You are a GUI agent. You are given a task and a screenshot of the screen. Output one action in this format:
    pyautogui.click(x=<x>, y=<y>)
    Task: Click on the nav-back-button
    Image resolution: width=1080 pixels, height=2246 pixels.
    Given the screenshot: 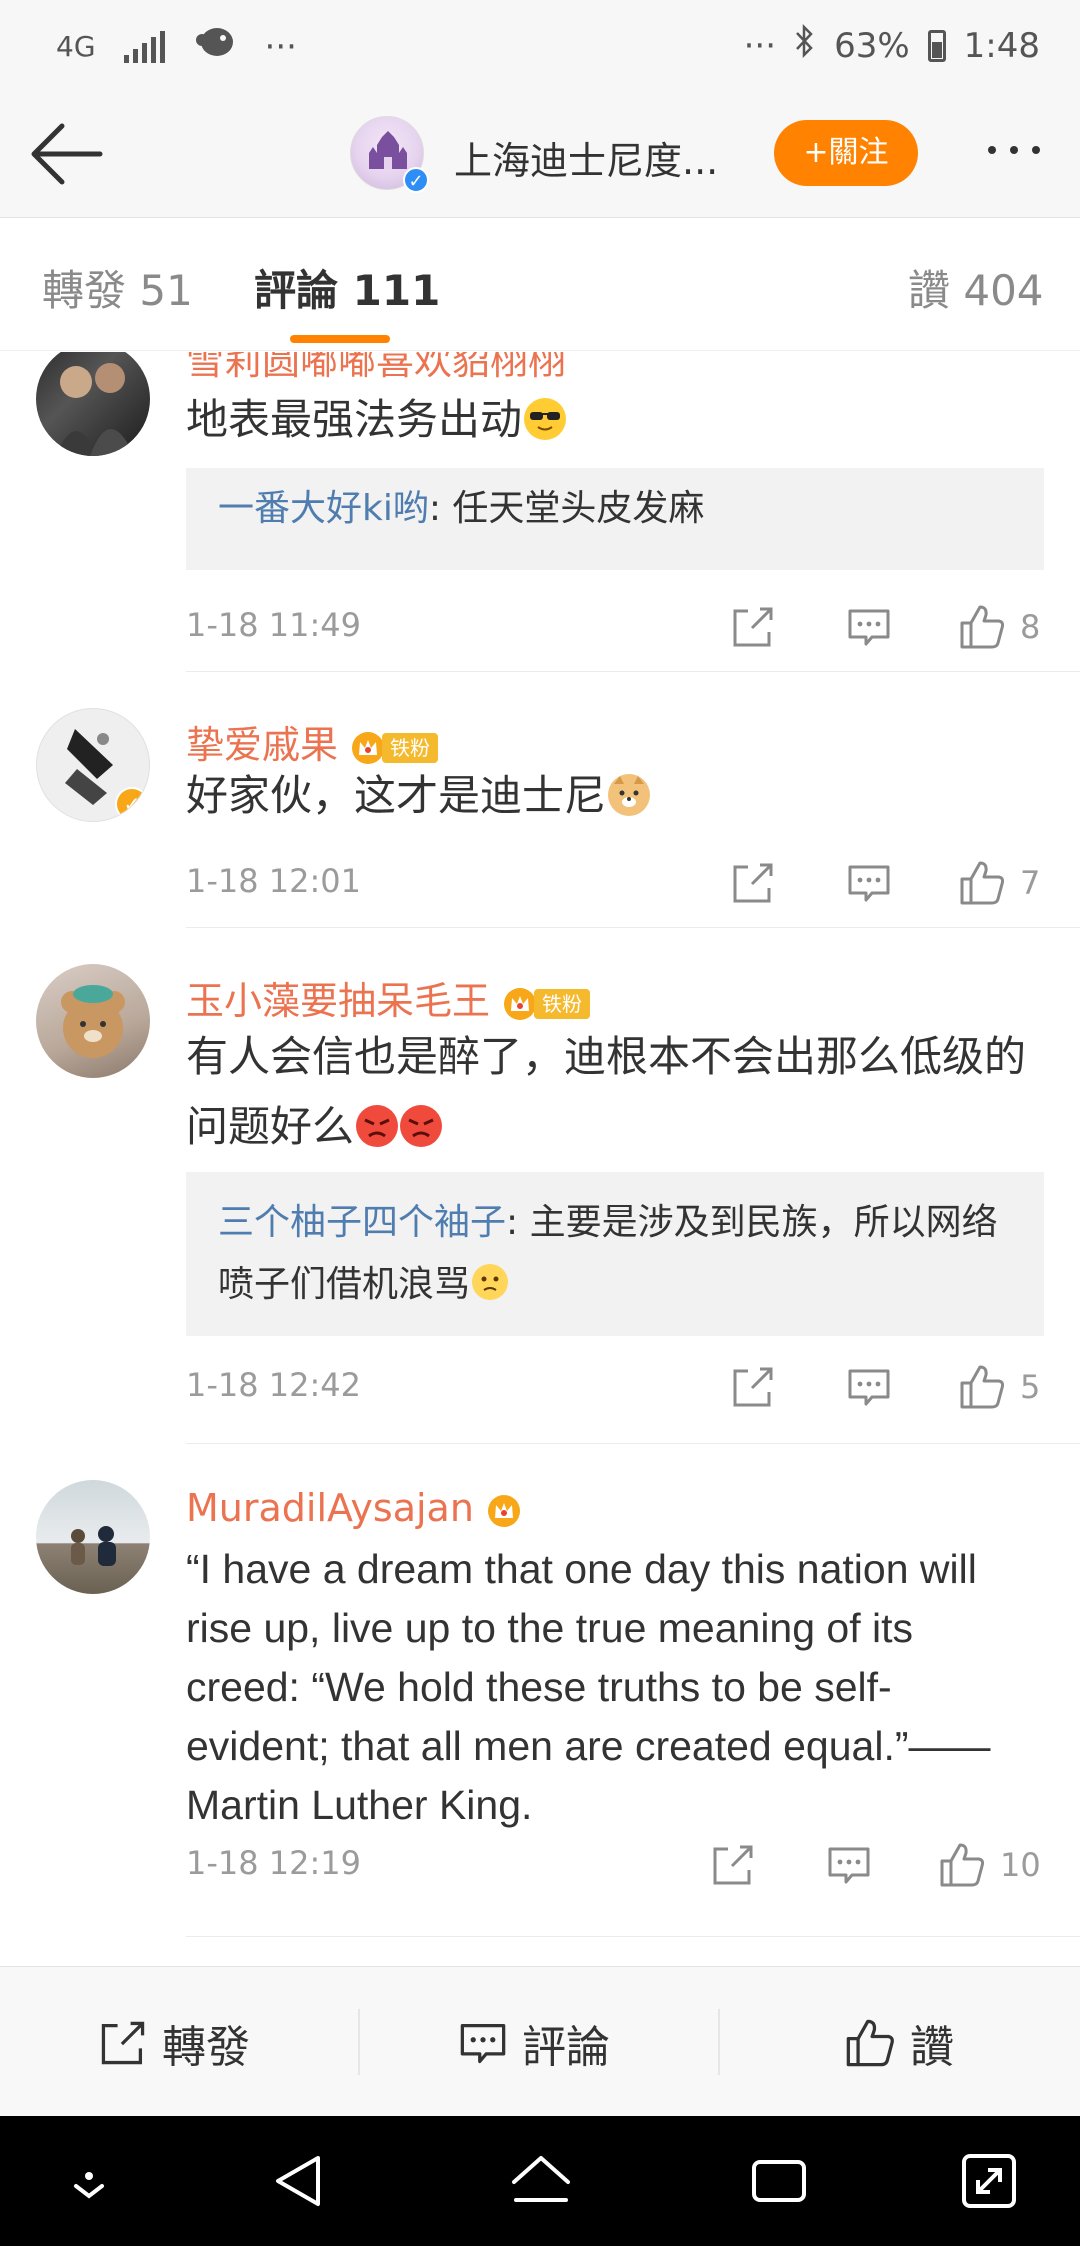 What is the action you would take?
    pyautogui.click(x=301, y=2181)
    